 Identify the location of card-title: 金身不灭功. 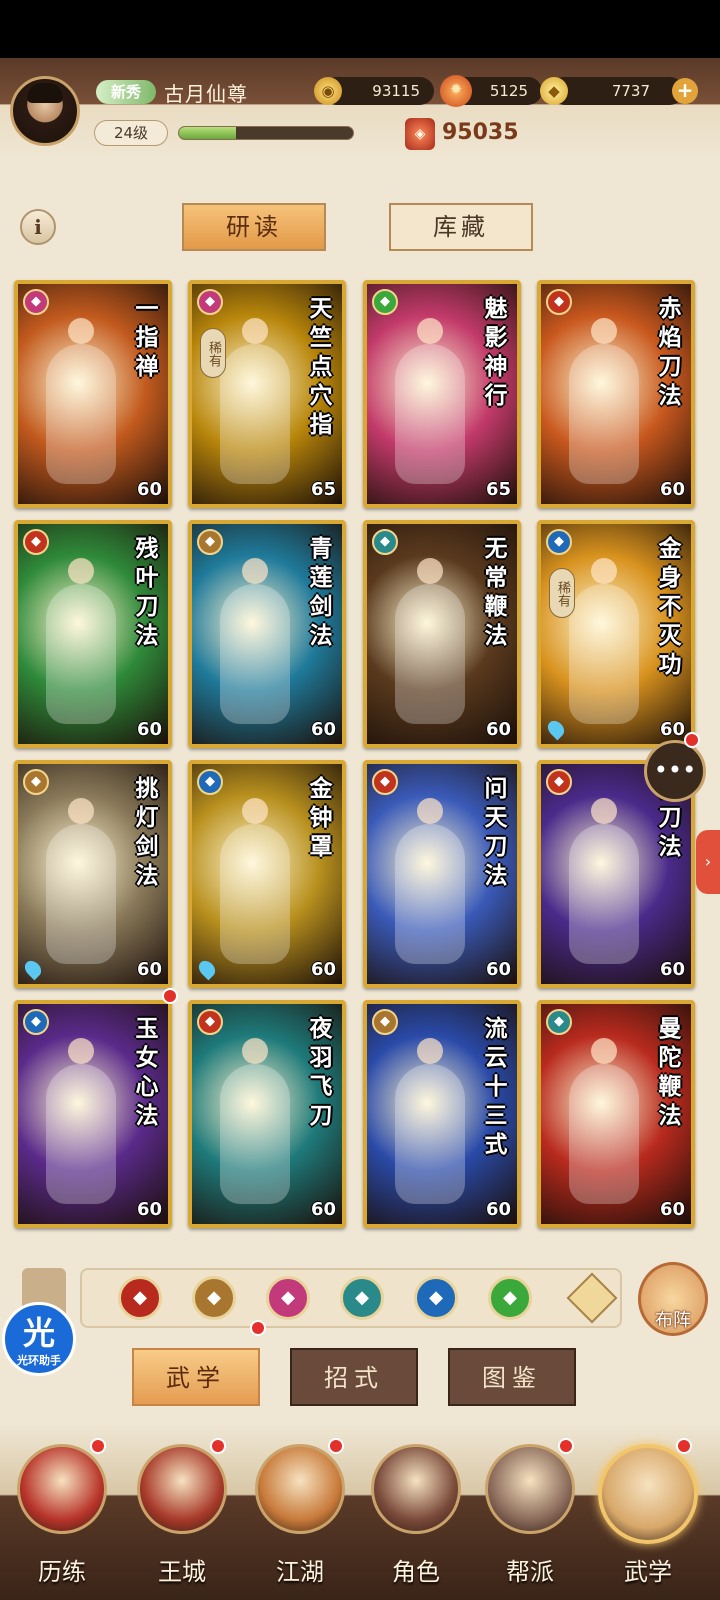
(670, 606).